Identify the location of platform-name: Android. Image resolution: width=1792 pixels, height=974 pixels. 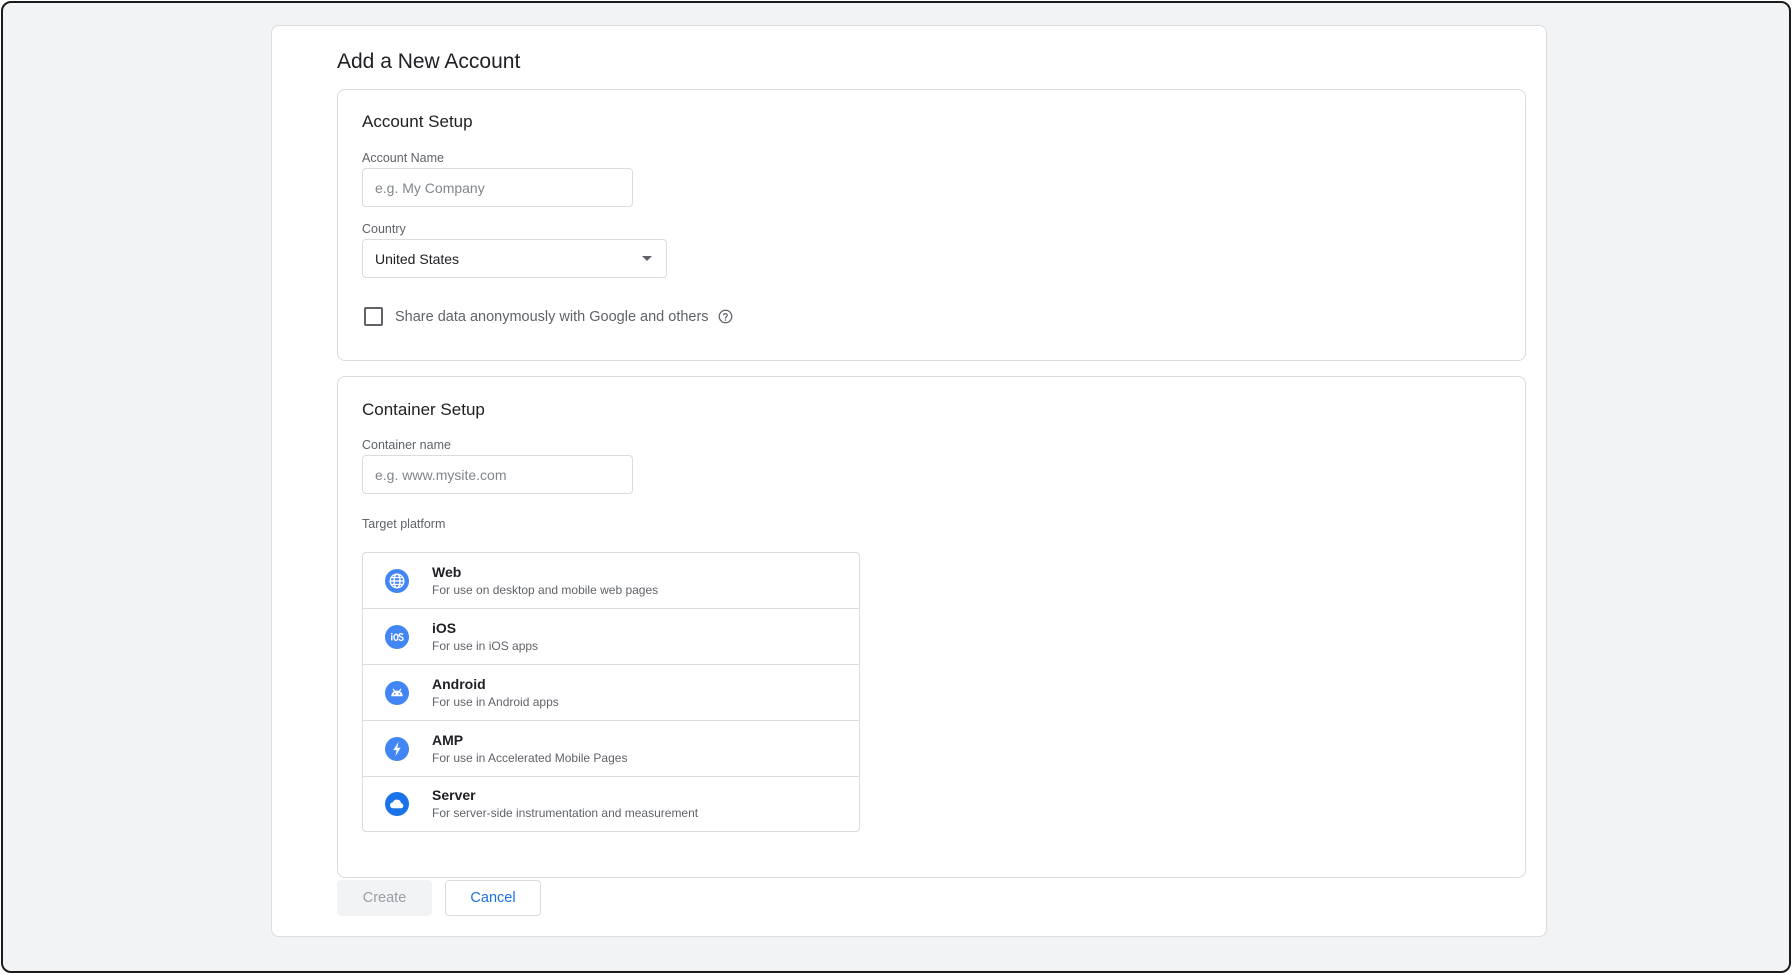
(459, 683).